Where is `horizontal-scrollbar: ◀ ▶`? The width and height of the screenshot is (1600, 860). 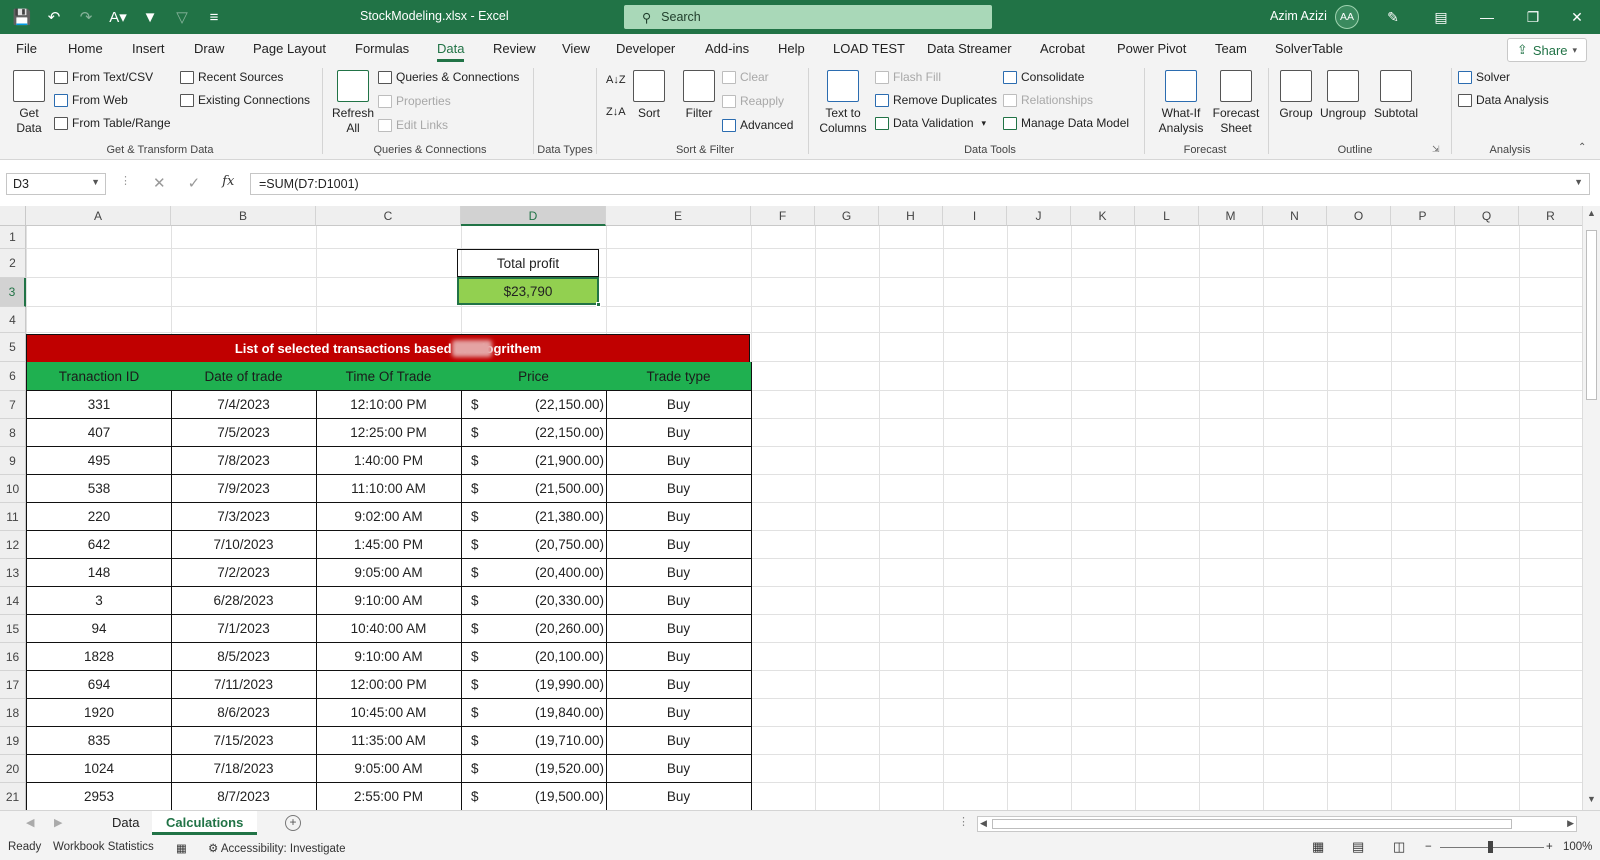
horizontal-scrollbar: ◀ ▶ is located at coordinates (1277, 824).